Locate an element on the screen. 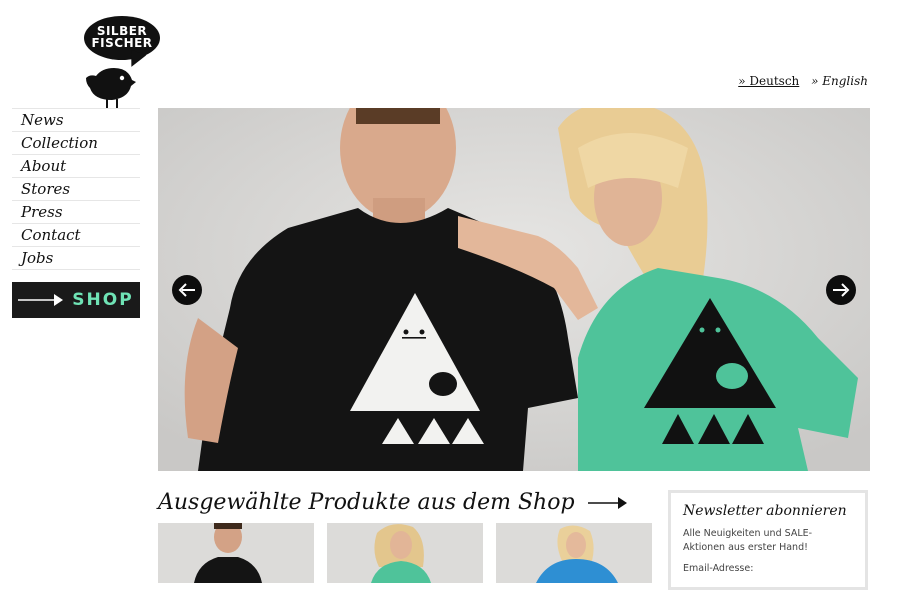 This screenshot has height=590, width=900. language-switcher: » Deutsch » English is located at coordinates (804, 81).